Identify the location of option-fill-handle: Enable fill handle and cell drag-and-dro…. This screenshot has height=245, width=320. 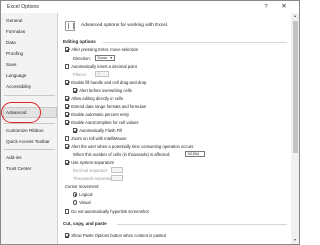
(105, 82).